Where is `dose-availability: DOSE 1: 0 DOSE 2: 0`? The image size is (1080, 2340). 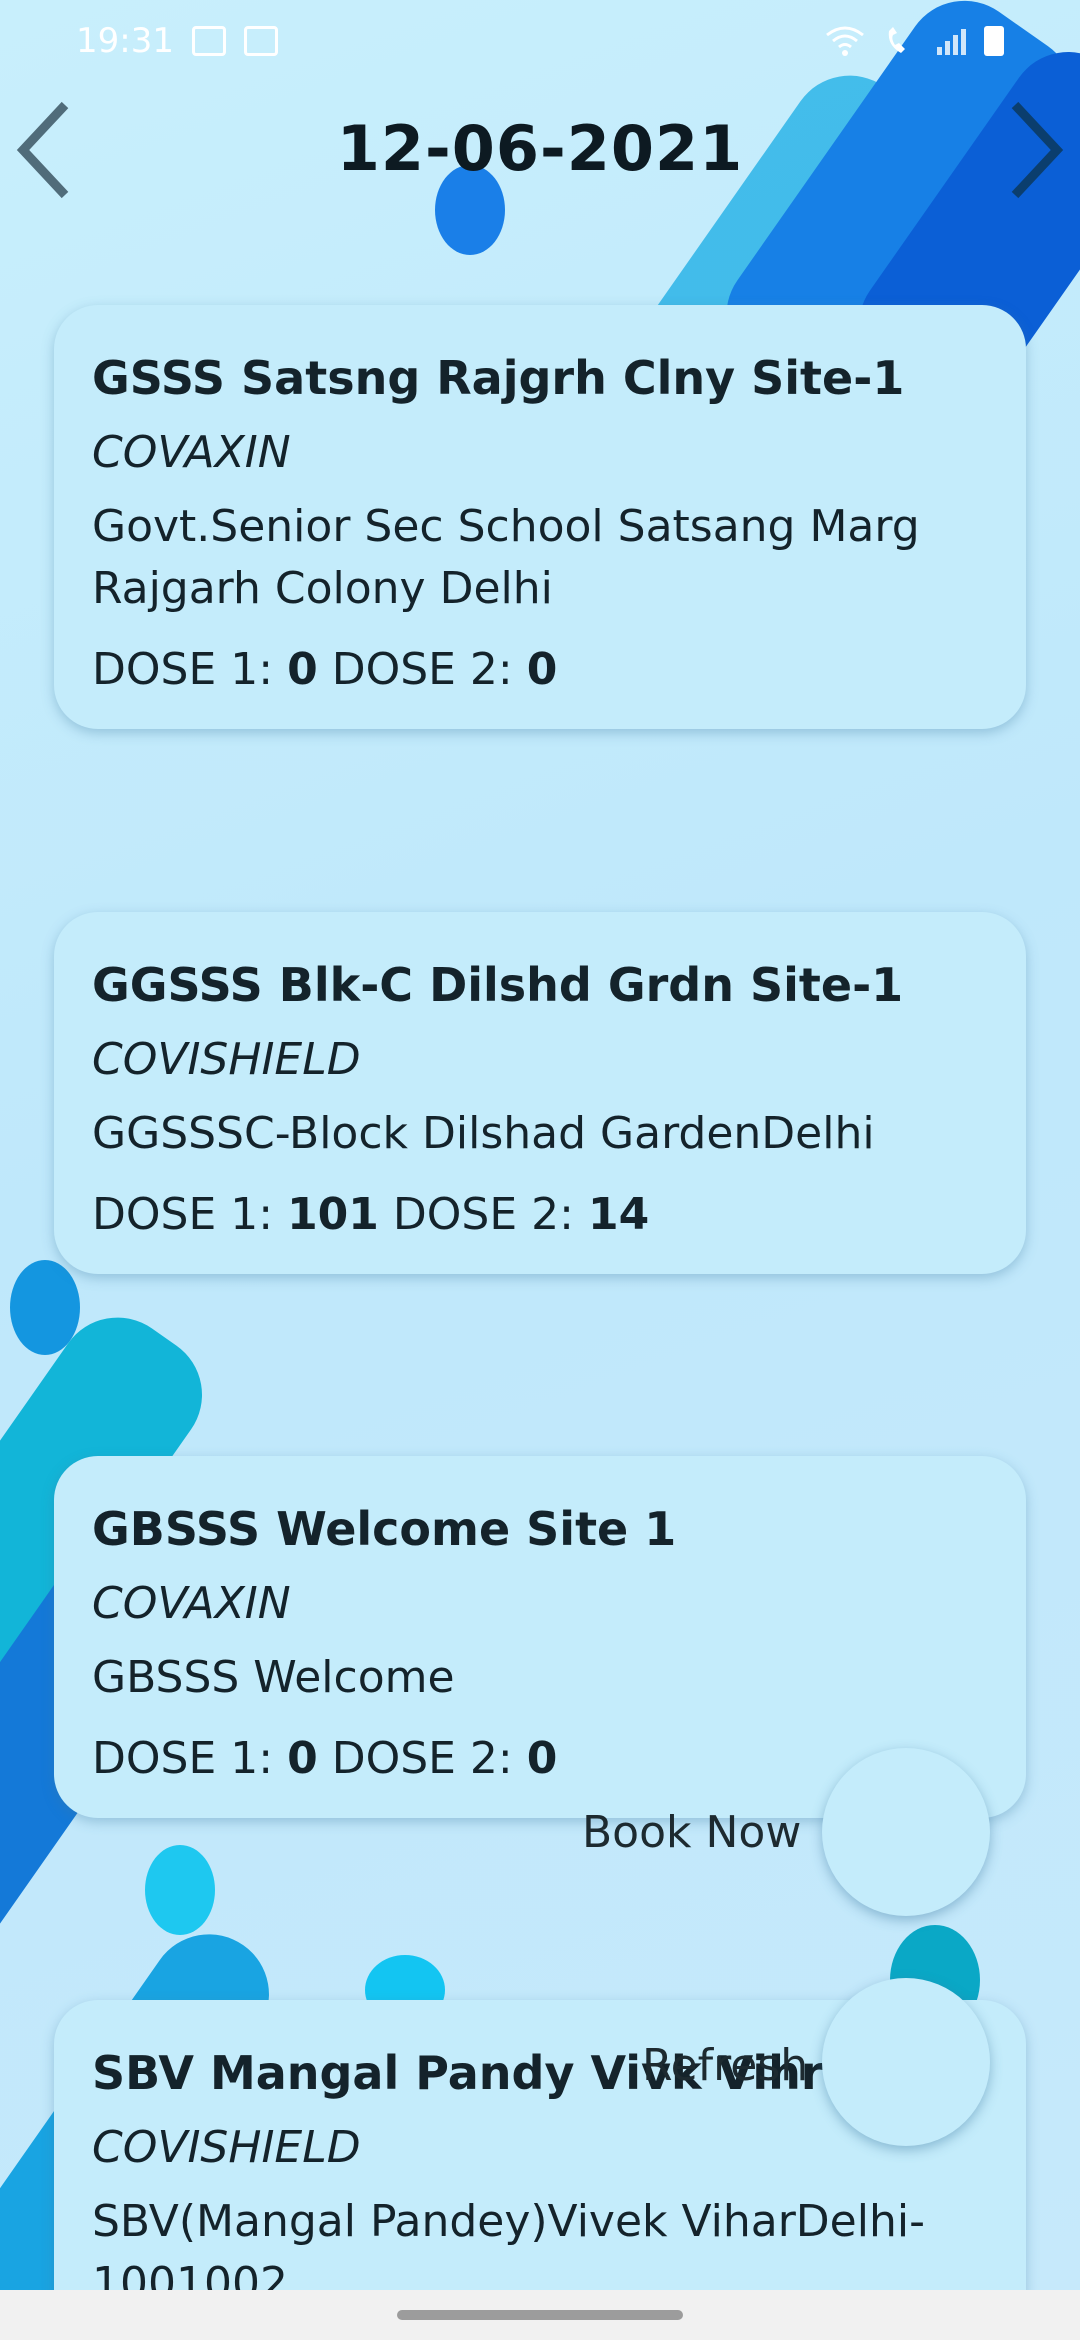 dose-availability: DOSE 1: 0 DOSE 2: 0 is located at coordinates (540, 669).